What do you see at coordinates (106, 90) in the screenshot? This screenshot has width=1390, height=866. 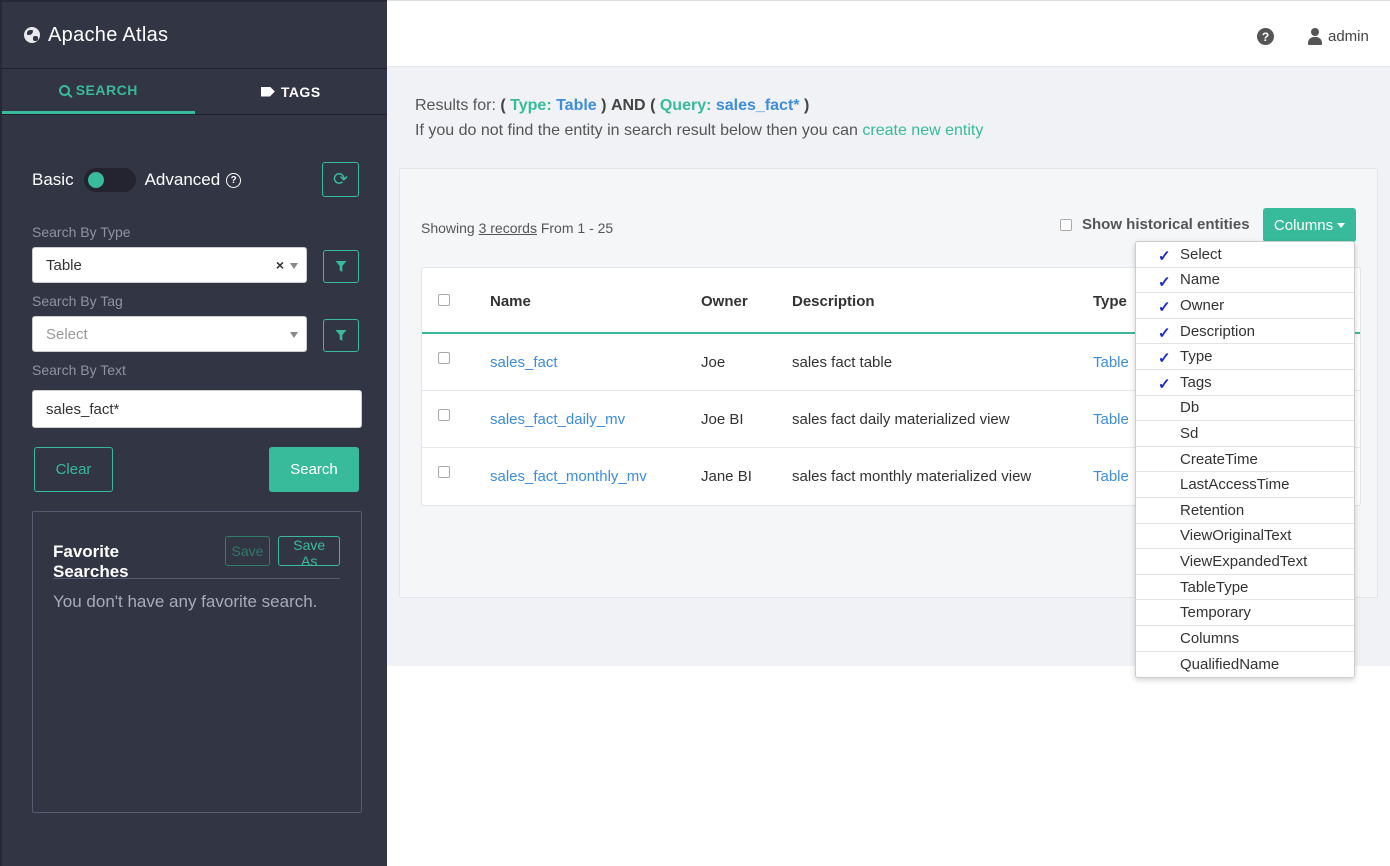 I see `tab-search-label: SEARCH` at bounding box center [106, 90].